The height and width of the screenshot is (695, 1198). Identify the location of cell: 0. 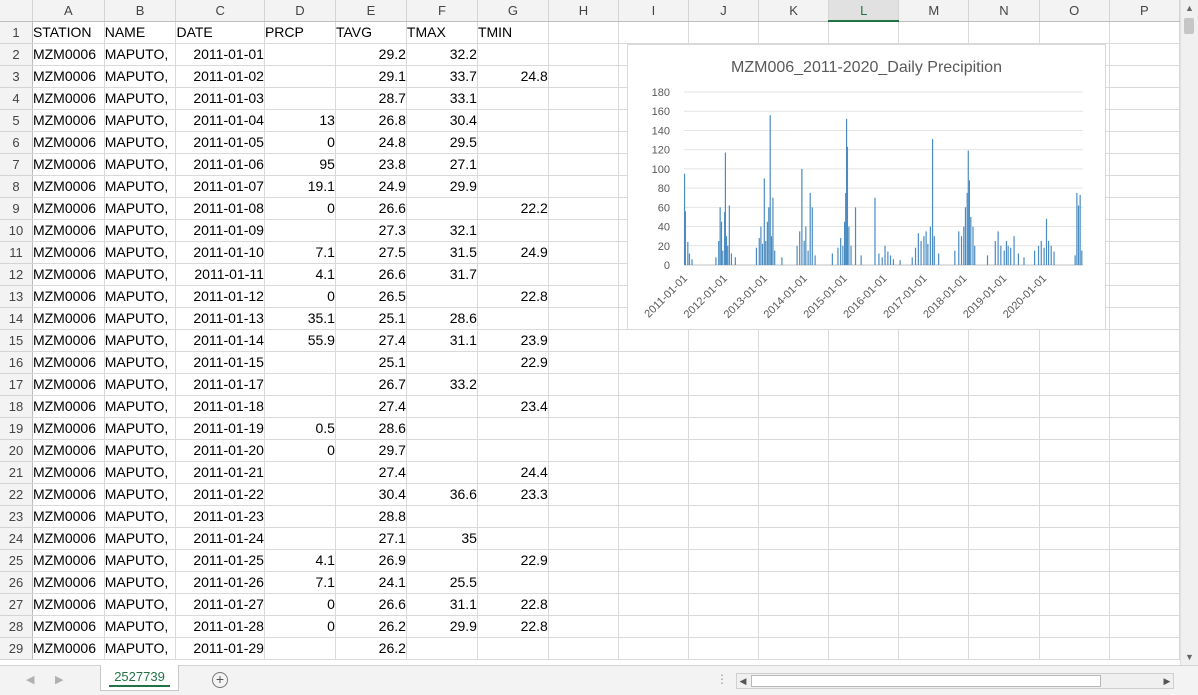
(300, 450).